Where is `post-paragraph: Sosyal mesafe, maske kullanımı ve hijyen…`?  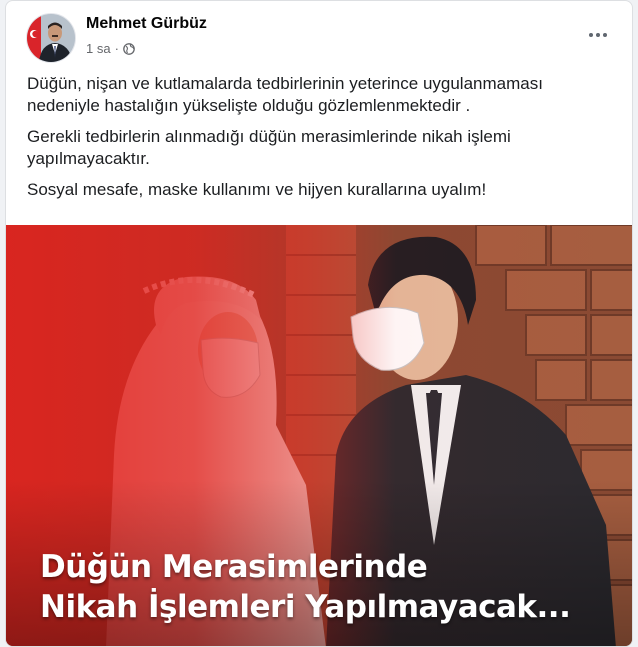 post-paragraph: Sosyal mesafe, maske kullanımı ve hijyen… is located at coordinates (257, 189).